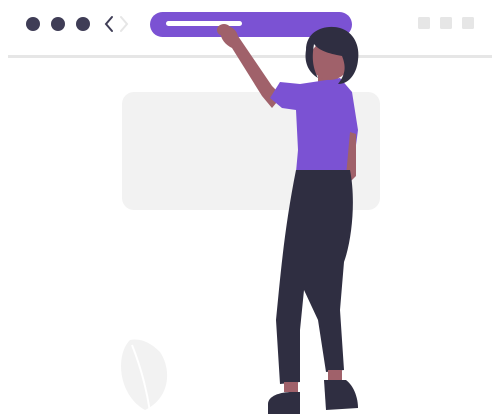 The width and height of the screenshot is (492, 416). I want to click on chevron-left-icon, so click(108, 24).